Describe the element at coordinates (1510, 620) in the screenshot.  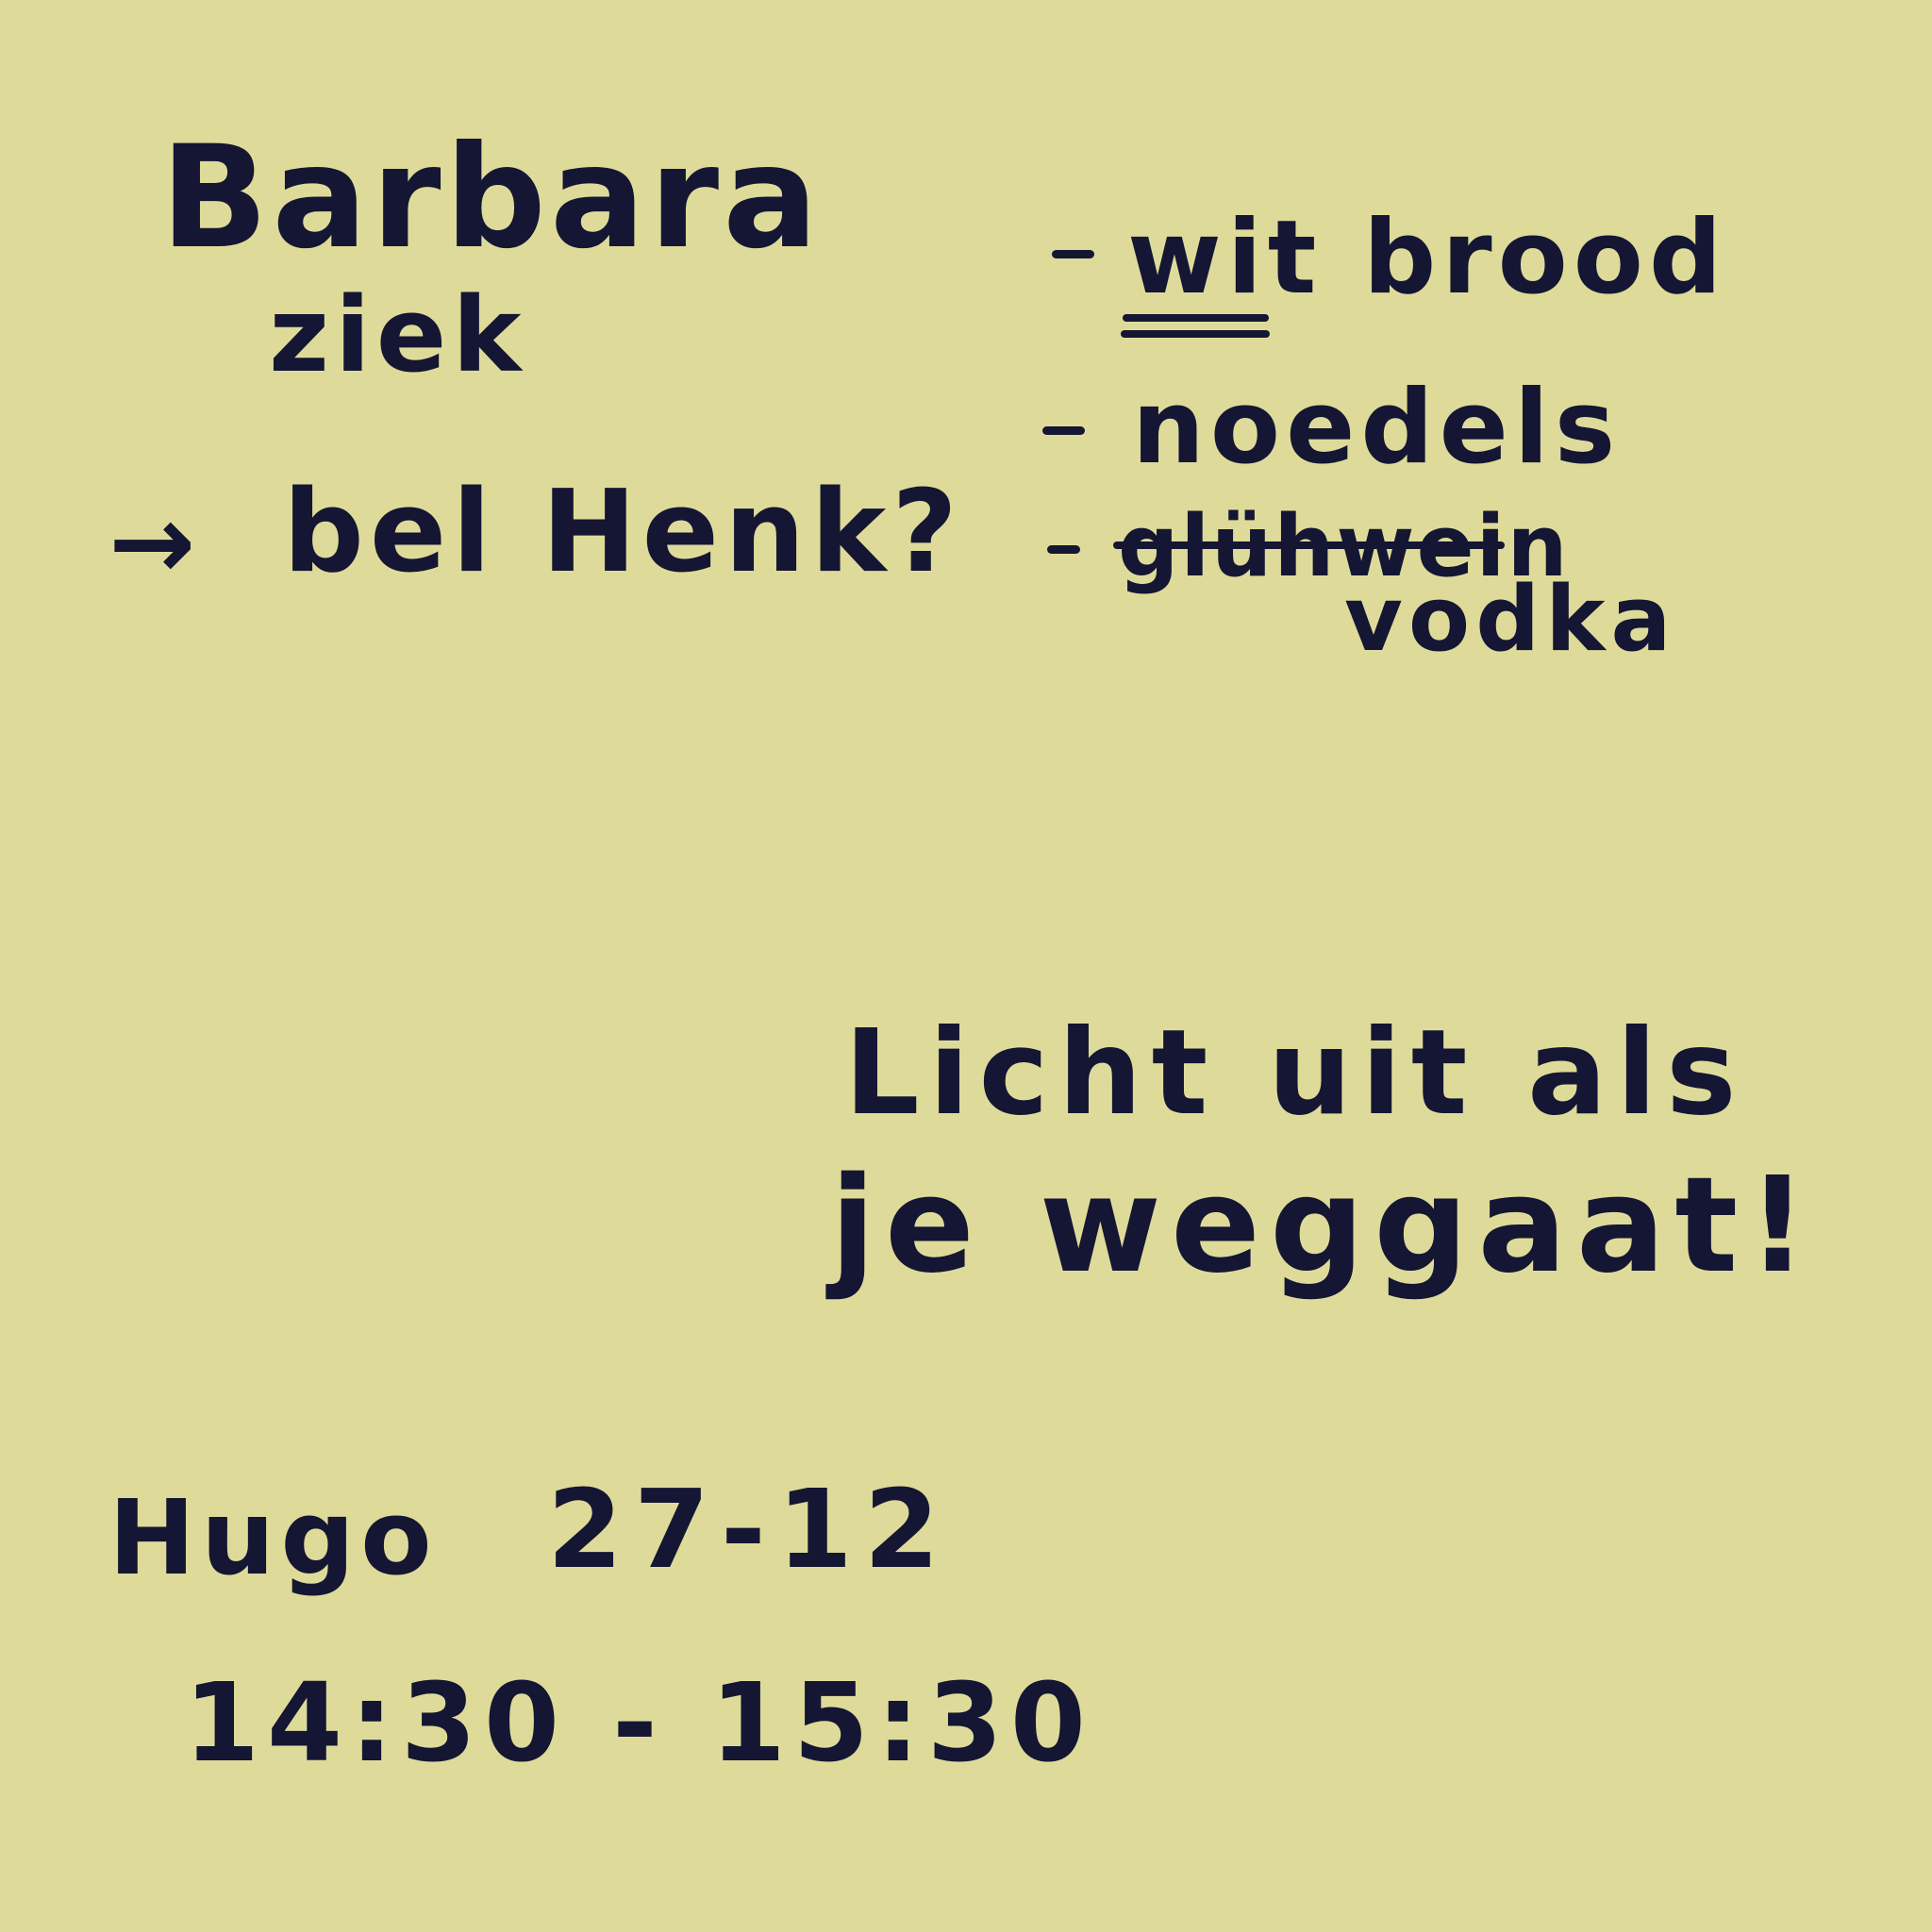
I see `vodka-replacement: vodka` at that location.